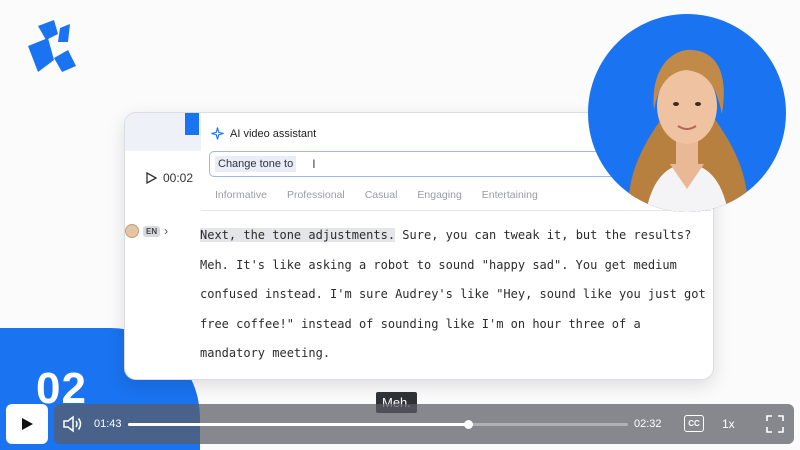 The height and width of the screenshot is (450, 800). I want to click on player-controls: 01:43 02:32 CC 1x, so click(400, 424).